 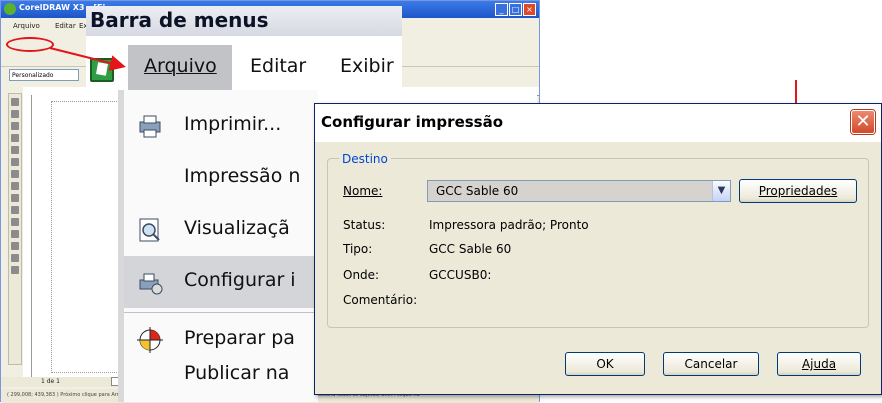 I want to click on properties-button: Propriedades, so click(x=798, y=191).